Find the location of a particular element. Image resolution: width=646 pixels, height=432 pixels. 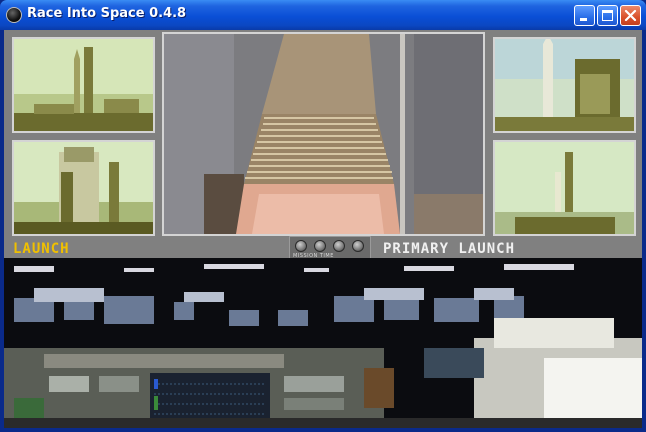

rocket-liftoff-image is located at coordinates (564, 85).